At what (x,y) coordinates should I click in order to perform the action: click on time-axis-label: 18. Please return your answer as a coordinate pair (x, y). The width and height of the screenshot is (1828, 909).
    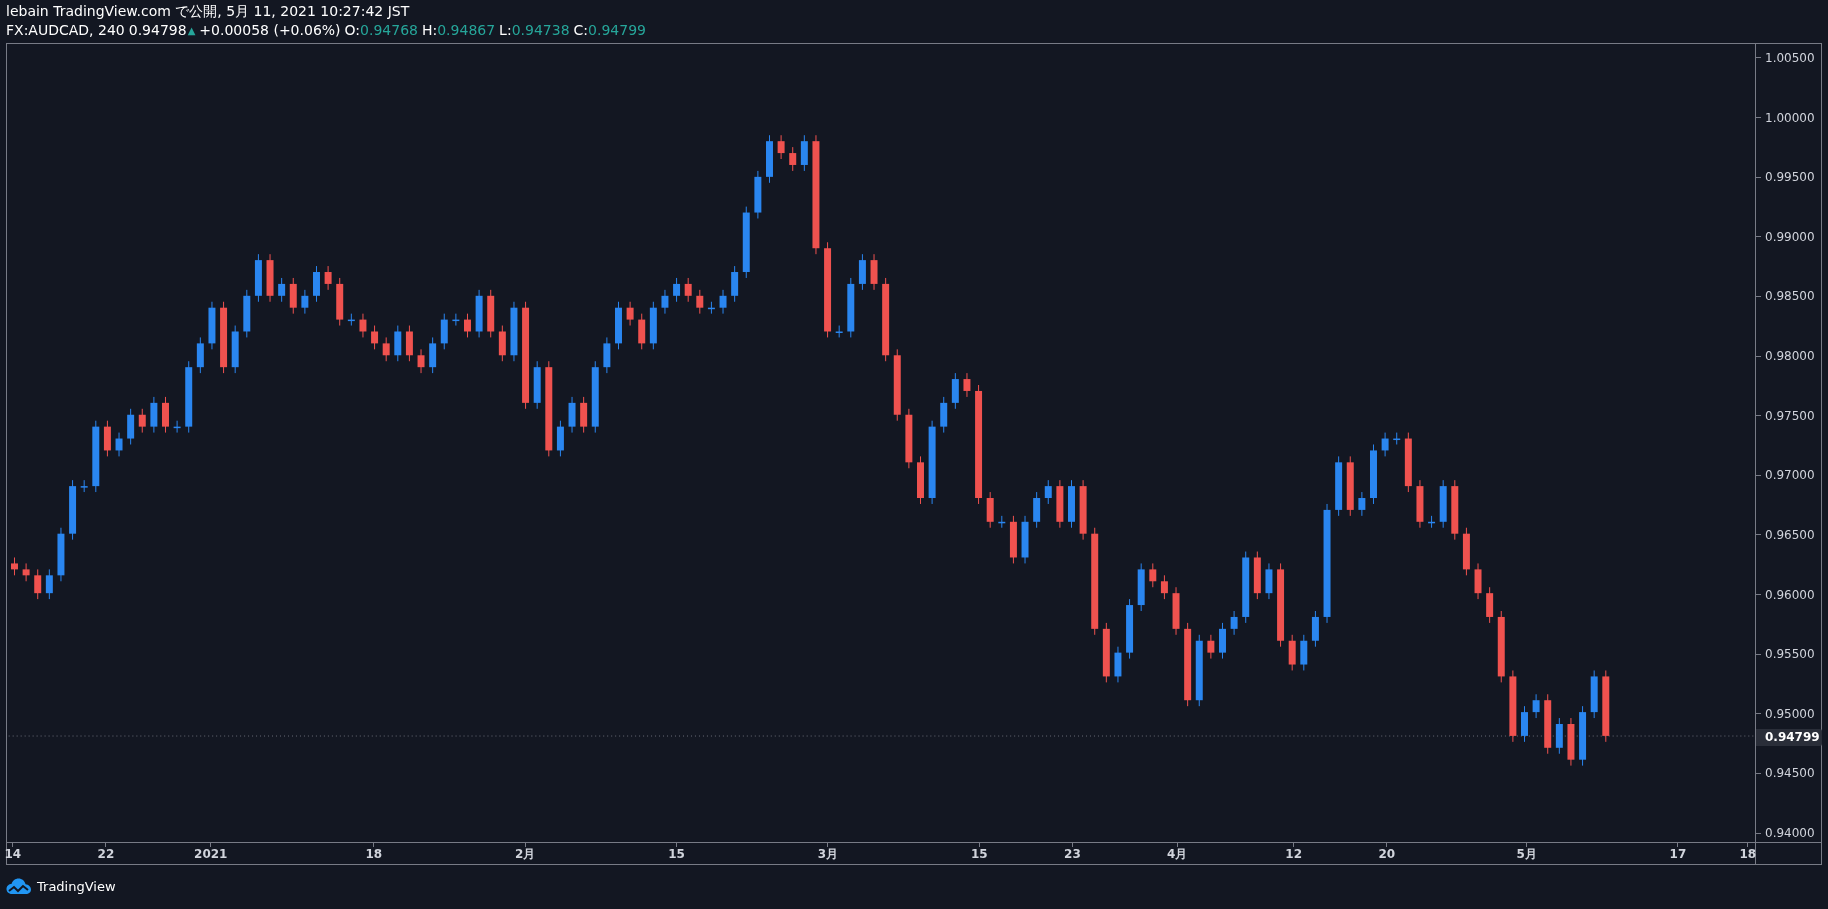
    Looking at the image, I should click on (1748, 854).